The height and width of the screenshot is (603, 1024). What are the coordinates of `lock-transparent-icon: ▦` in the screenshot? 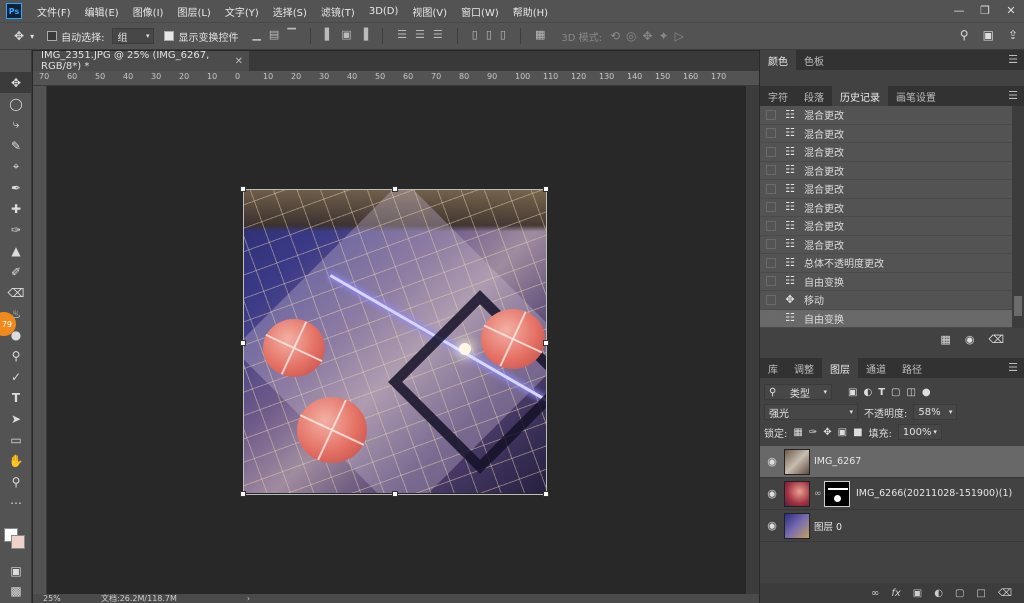 It's located at (797, 432).